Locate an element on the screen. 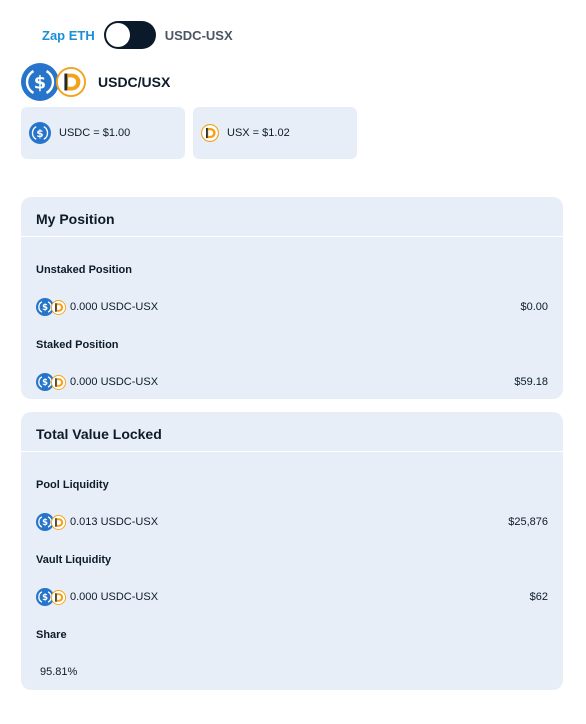 This screenshot has width=586, height=724. pool-liquidity-amount: 0.013 USDC-USX is located at coordinates (114, 522).